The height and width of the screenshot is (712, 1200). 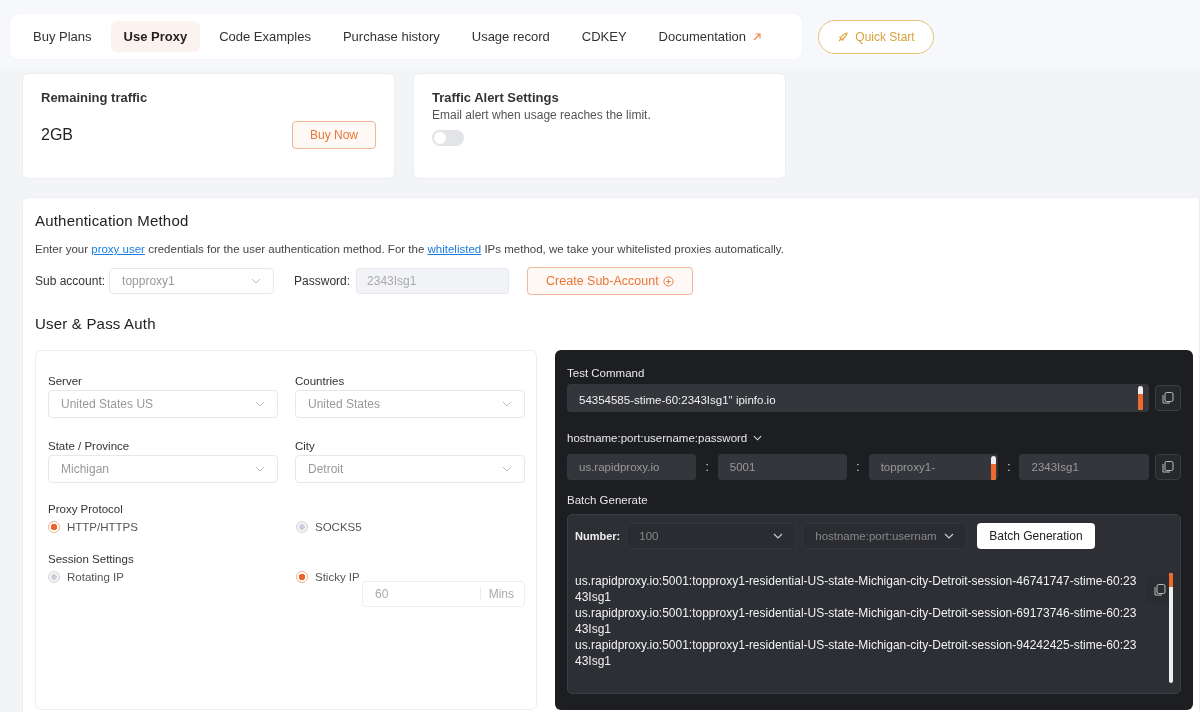 I want to click on field-label: City, so click(x=305, y=446).